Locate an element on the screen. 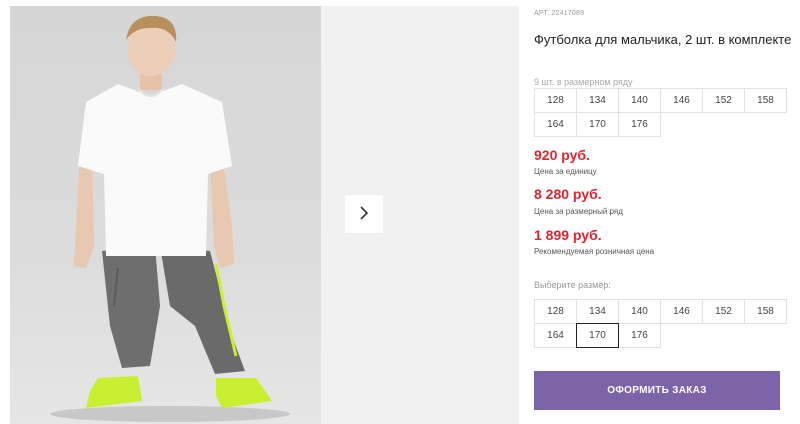  size-option: 176 is located at coordinates (639, 335).